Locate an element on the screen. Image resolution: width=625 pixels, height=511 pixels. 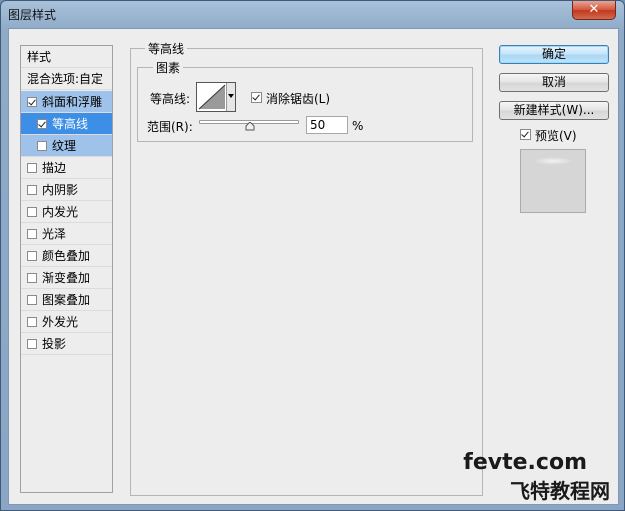
ok-button: 确定 is located at coordinates (554, 54).